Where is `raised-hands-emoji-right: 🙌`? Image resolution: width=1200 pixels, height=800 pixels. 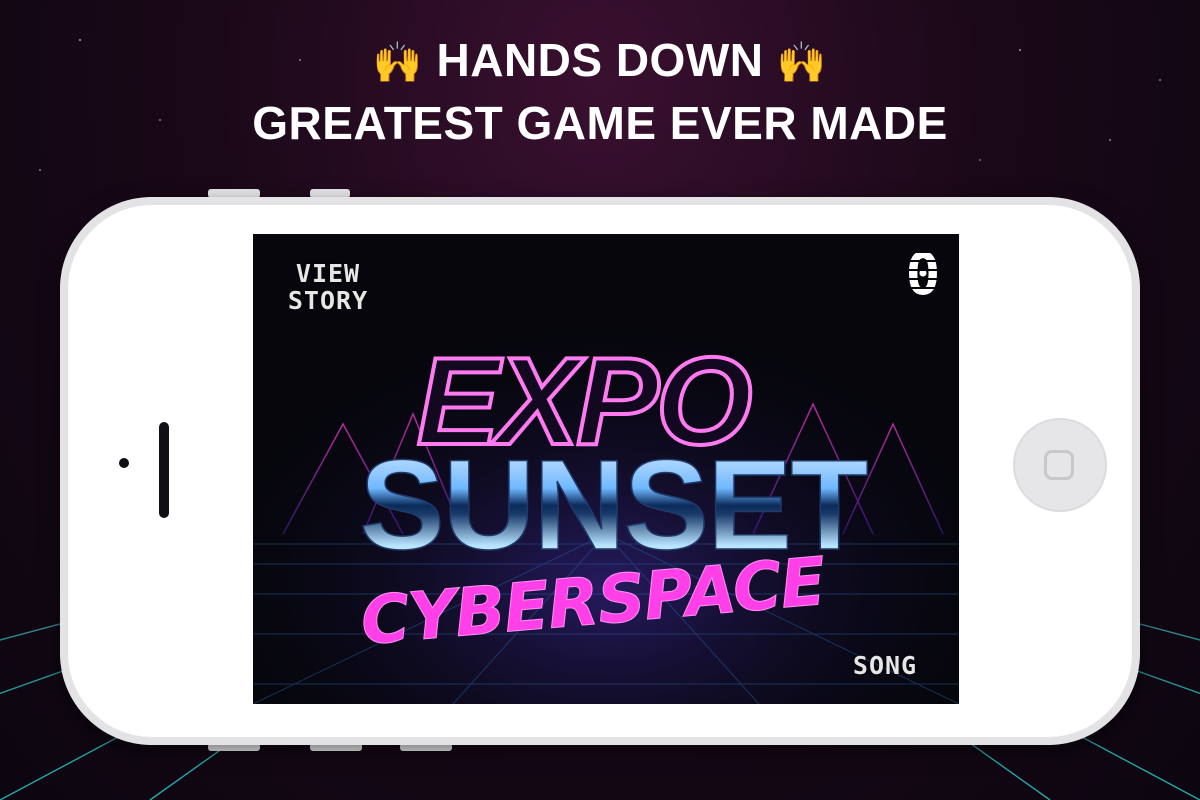 raised-hands-emoji-right: 🙌 is located at coordinates (802, 63).